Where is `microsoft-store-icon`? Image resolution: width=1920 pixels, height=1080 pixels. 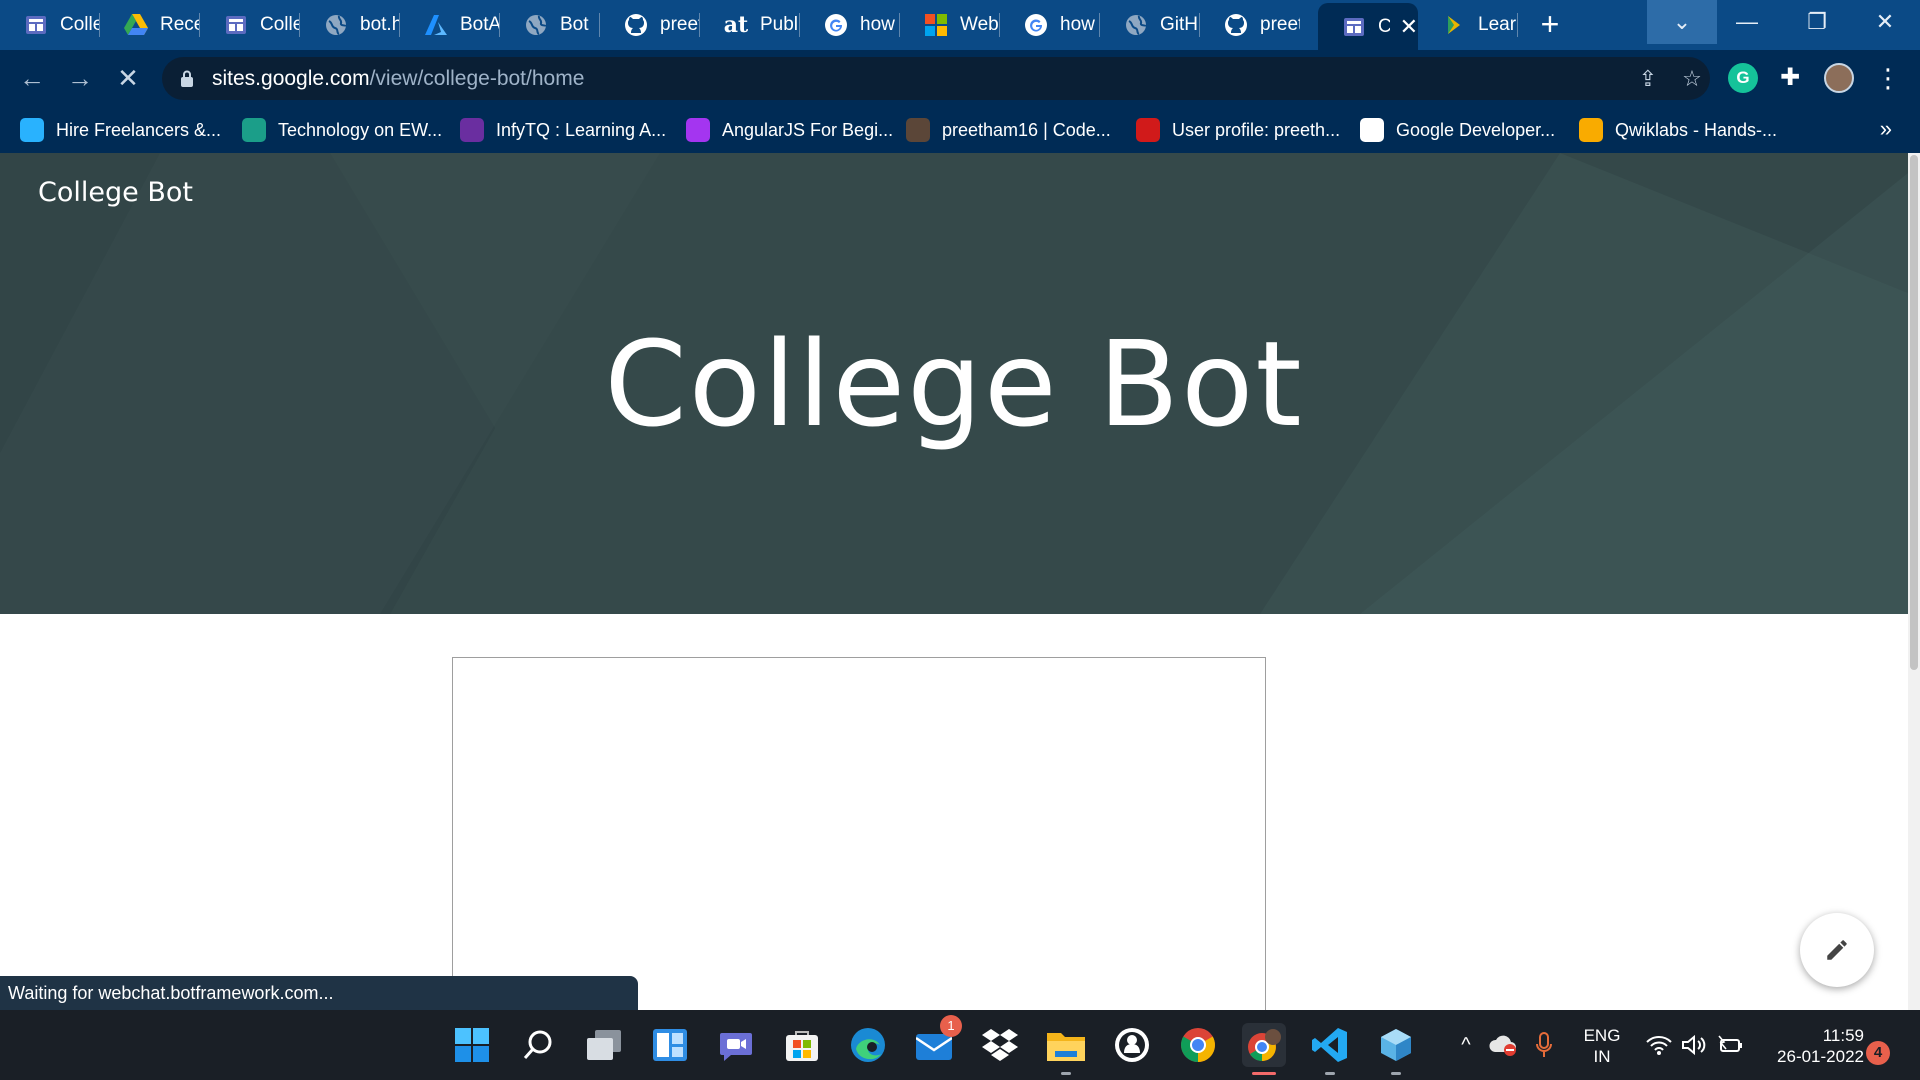
microsoft-store-icon is located at coordinates (802, 1045).